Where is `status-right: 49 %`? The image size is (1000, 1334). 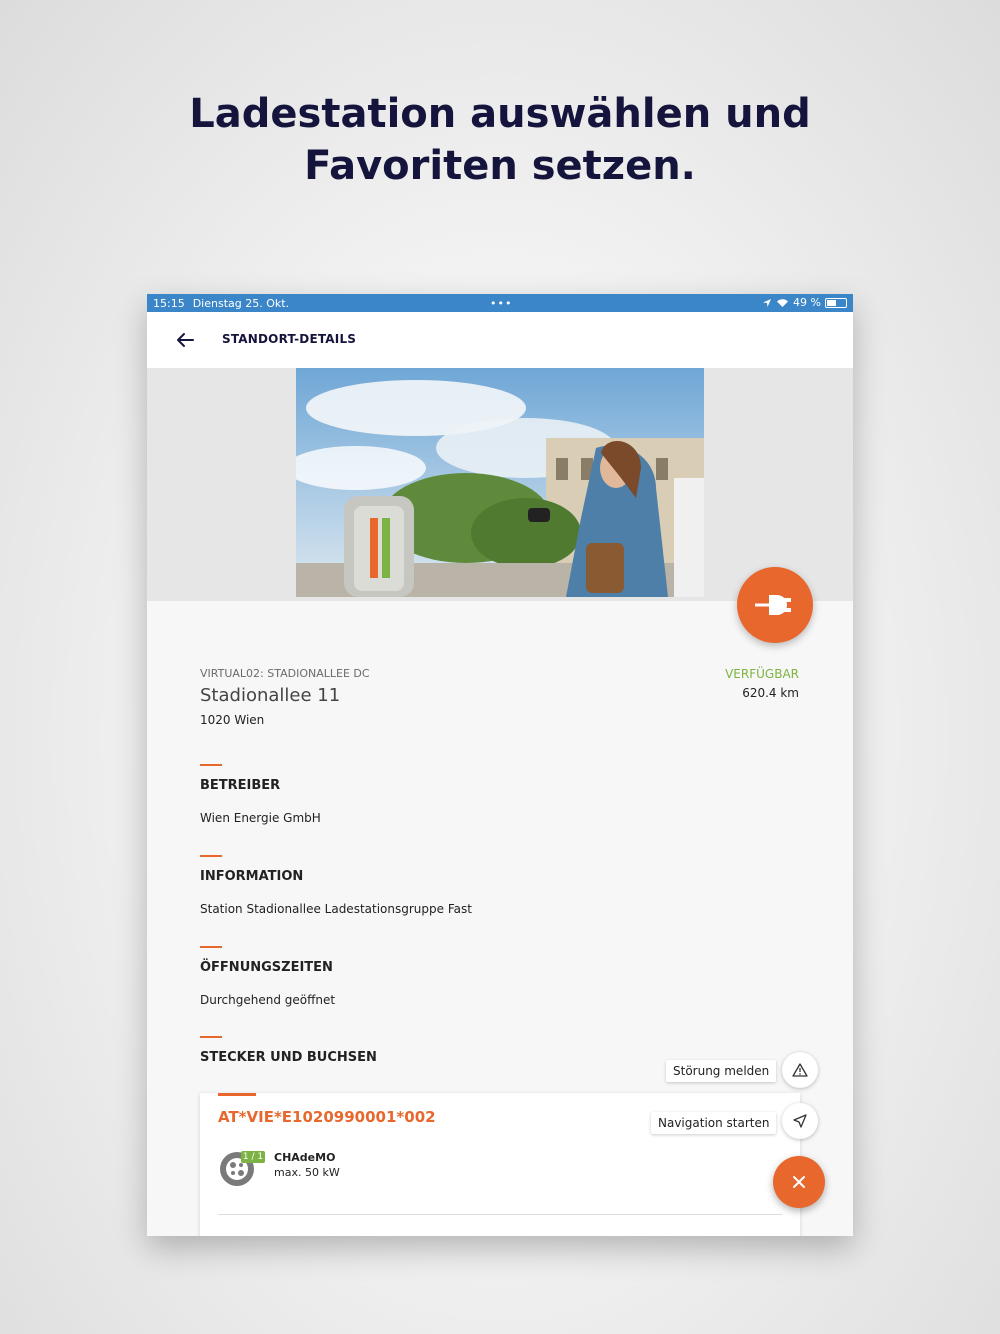 status-right: 49 % is located at coordinates (804, 302).